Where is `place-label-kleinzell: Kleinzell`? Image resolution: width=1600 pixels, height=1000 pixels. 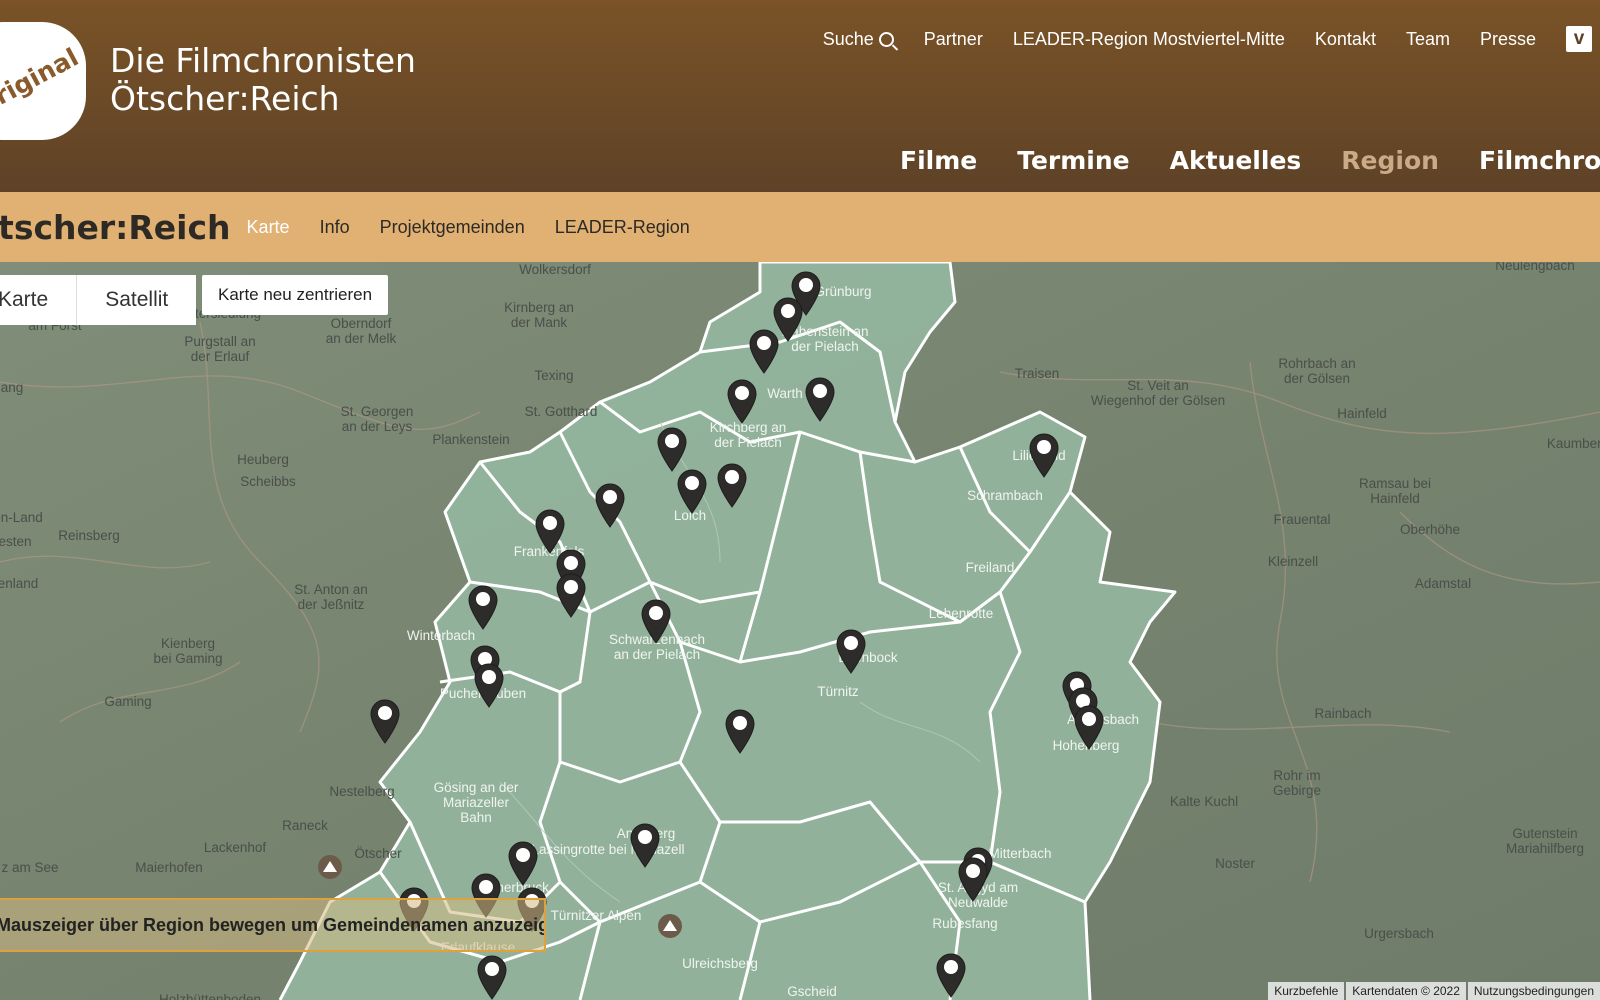 place-label-kleinzell: Kleinzell is located at coordinates (1293, 561).